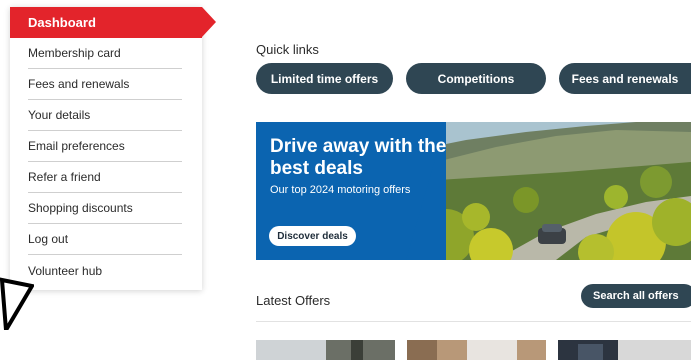 This screenshot has height=360, width=691. Describe the element at coordinates (48, 239) in the screenshot. I see `sidebar-item-label: Log out` at that location.